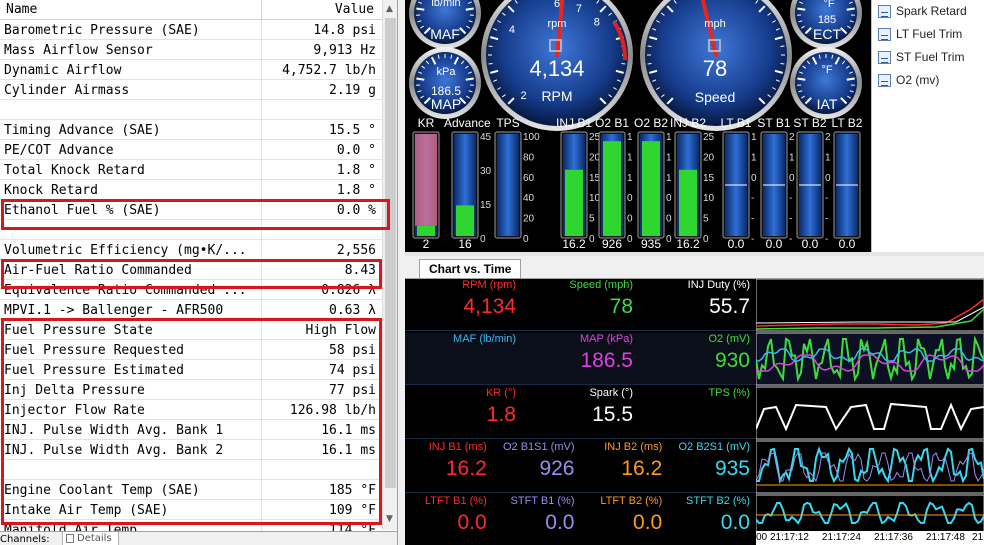 The image size is (984, 545). I want to click on bar-value: 2, so click(426, 244).